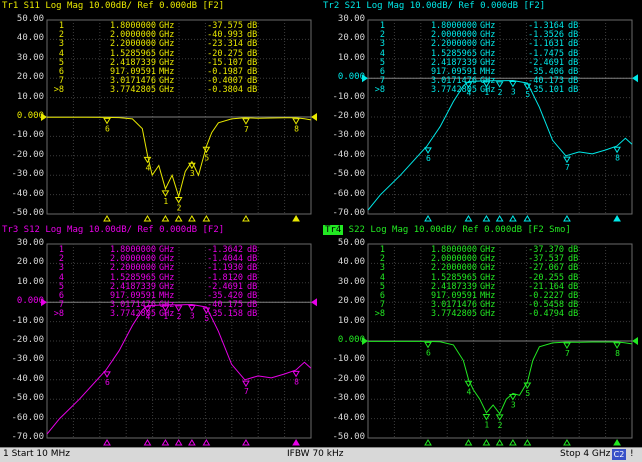 Image resolution: width=642 pixels, height=462 pixels. I want to click on marker-row: >8 3.7742805 GHz -35.101 dB, so click(476, 90).